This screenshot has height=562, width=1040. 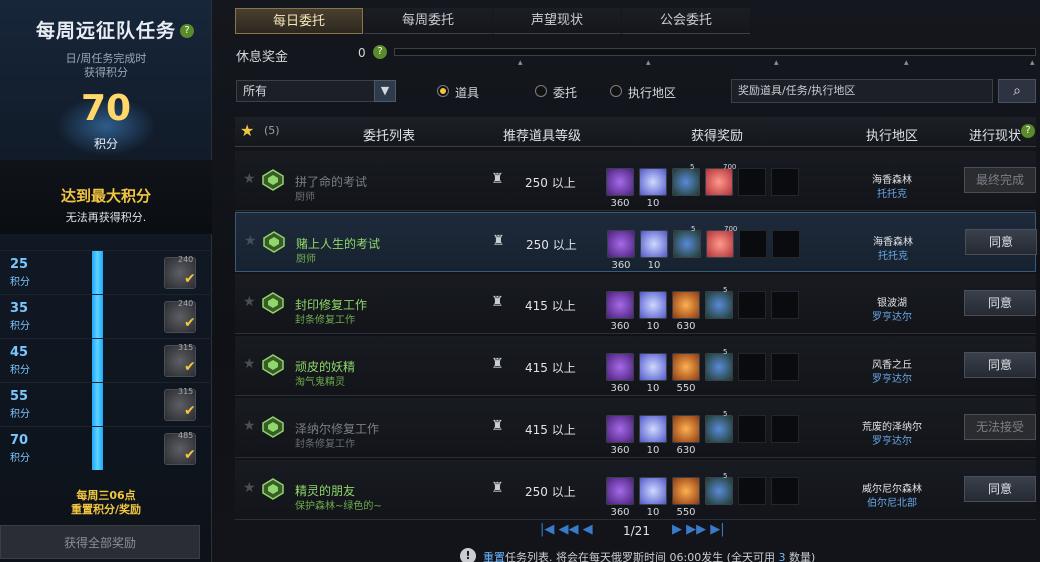 I want to click on col-rec-level: 推荐道具等级, so click(x=542, y=136).